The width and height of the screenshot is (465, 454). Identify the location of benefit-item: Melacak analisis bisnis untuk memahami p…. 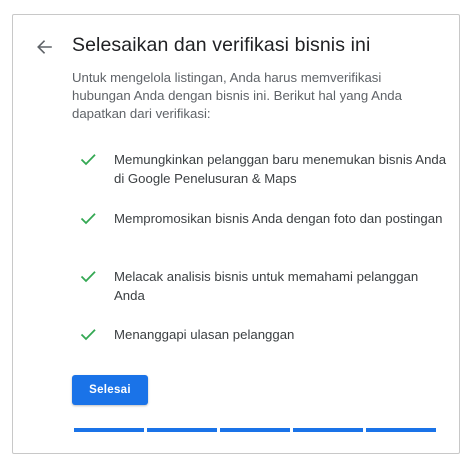
(264, 286).